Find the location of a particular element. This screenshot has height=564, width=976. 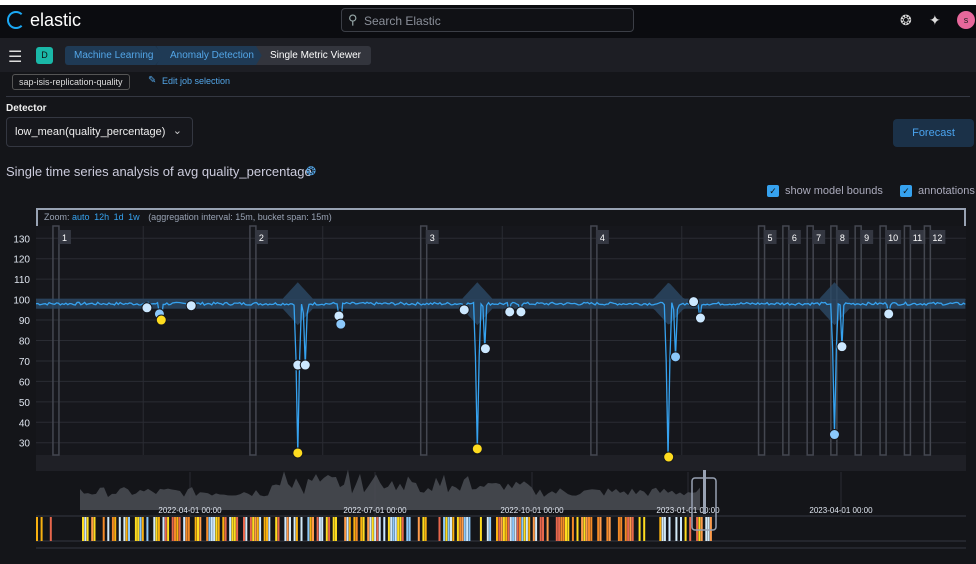

brush-handle is located at coordinates (704, 492).